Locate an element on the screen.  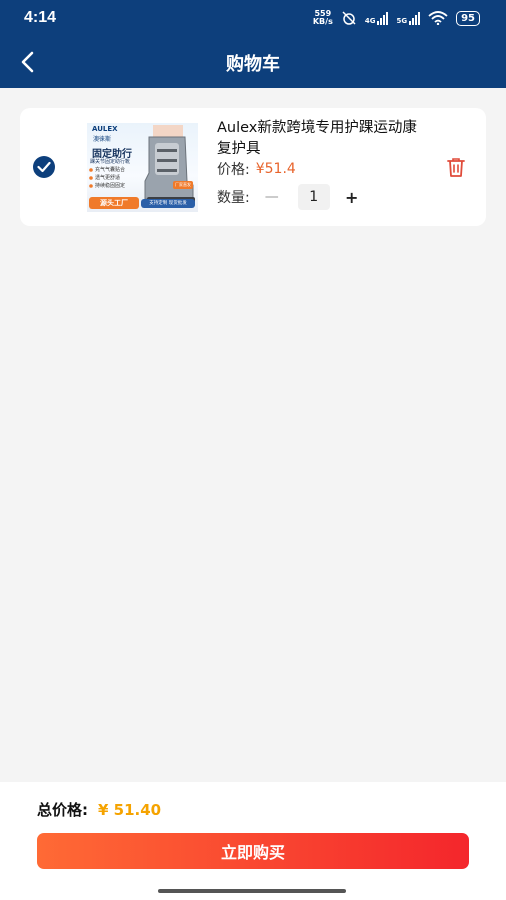
signal-5g: 5G is located at coordinates (408, 18).